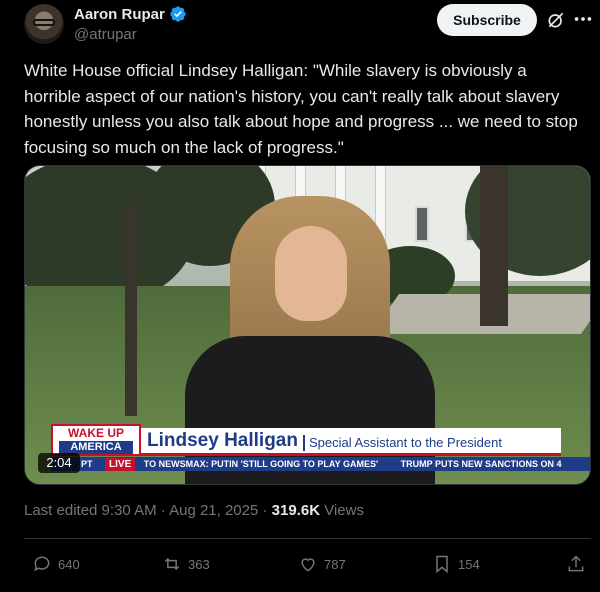  What do you see at coordinates (307, 538) in the screenshot?
I see `divider` at bounding box center [307, 538].